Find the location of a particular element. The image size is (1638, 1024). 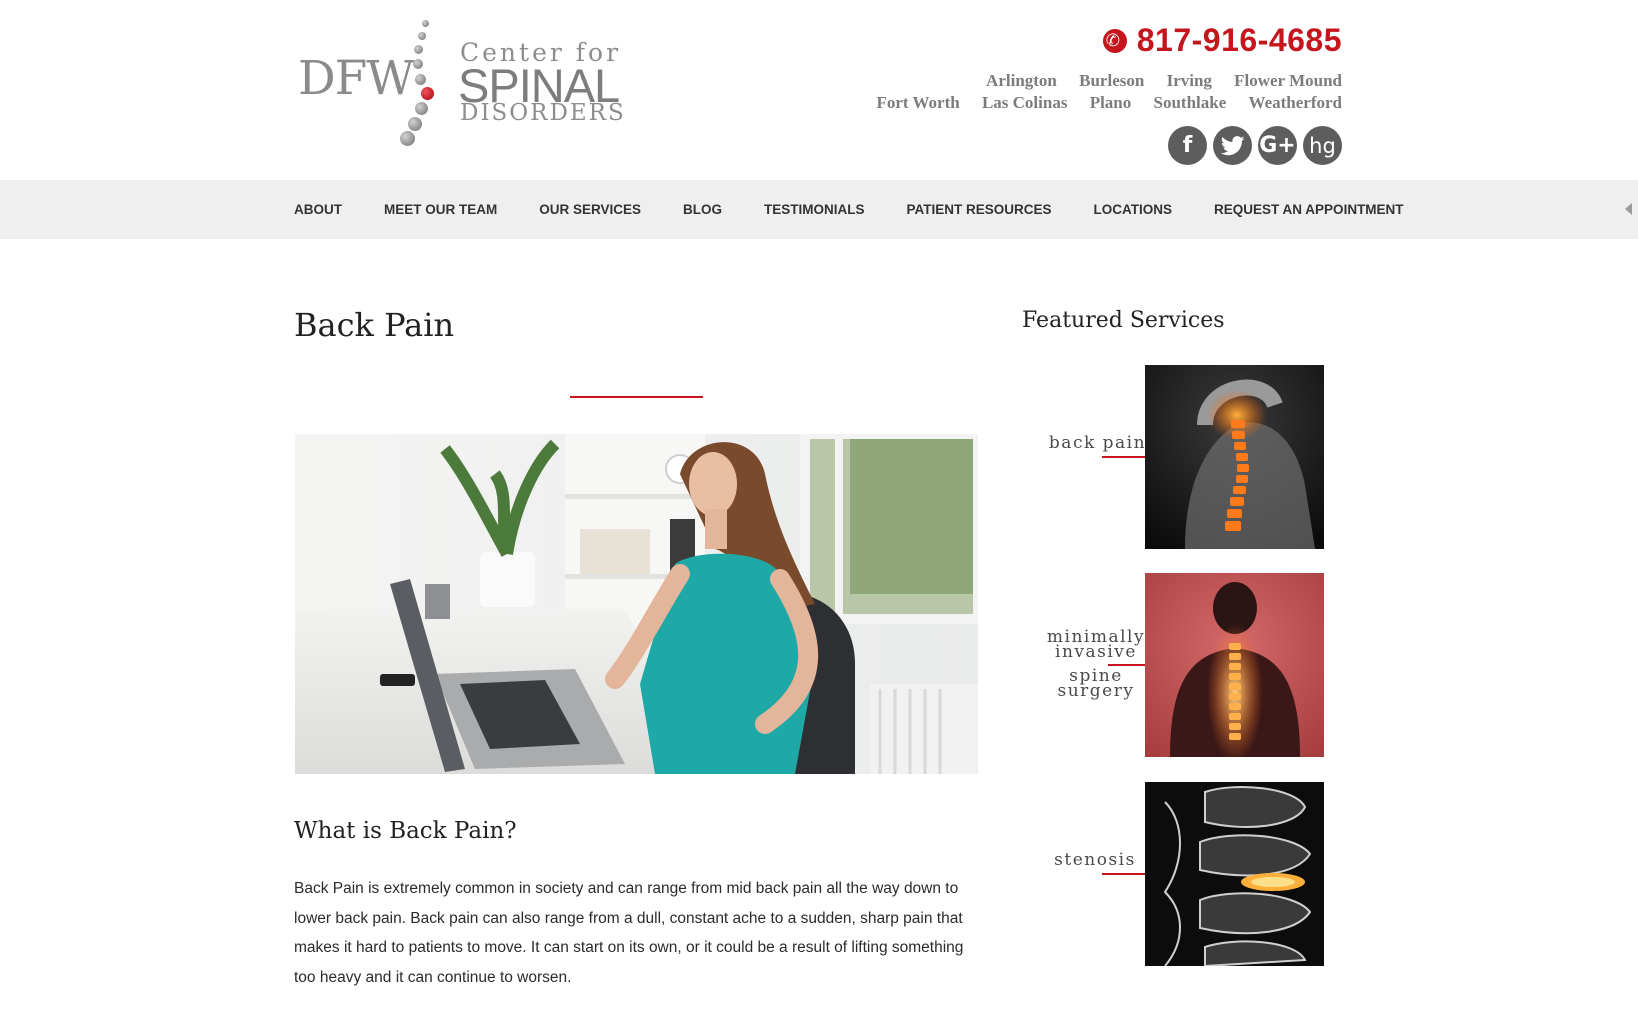

featured-service-stenosis: stenosis is located at coordinates (1182, 874).